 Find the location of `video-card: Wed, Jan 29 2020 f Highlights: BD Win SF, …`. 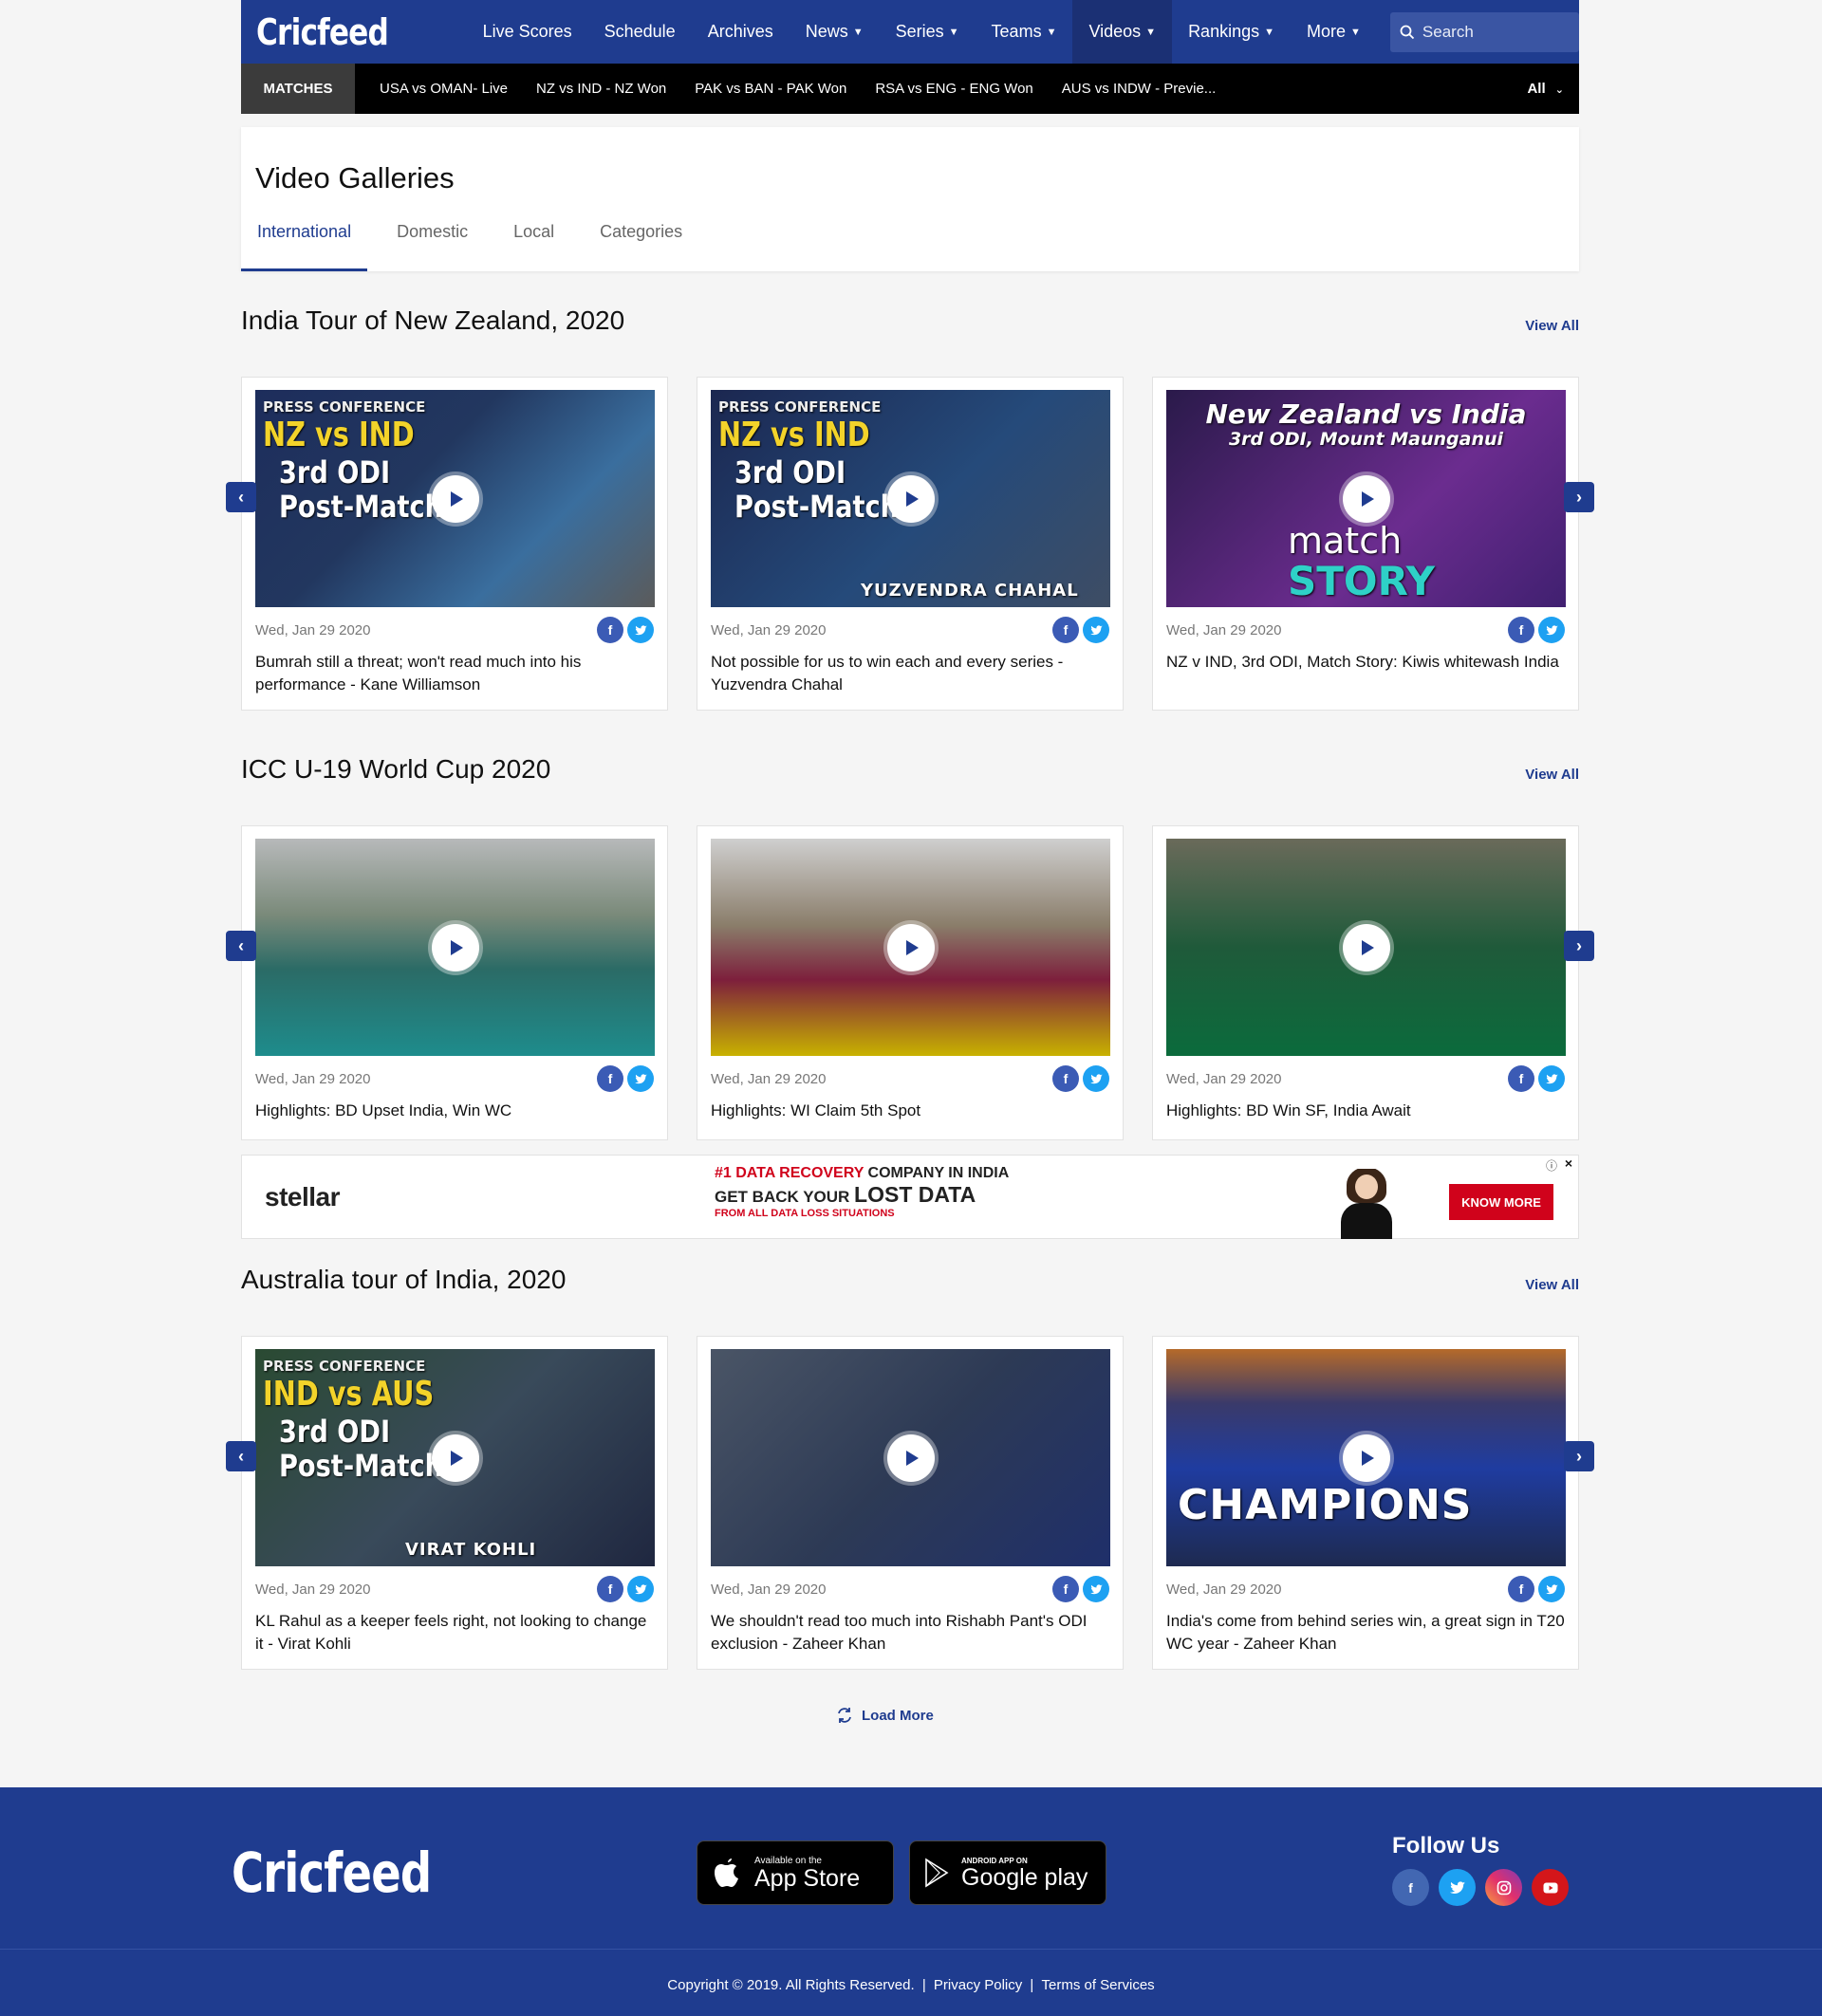

video-card: Wed, Jan 29 2020 f Highlights: BD Win SF, … is located at coordinates (1365, 982).